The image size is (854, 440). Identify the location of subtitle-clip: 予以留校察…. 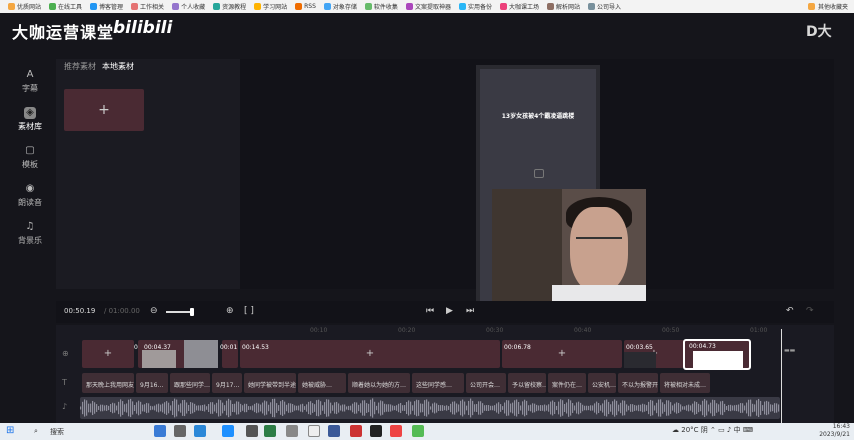
(527, 383).